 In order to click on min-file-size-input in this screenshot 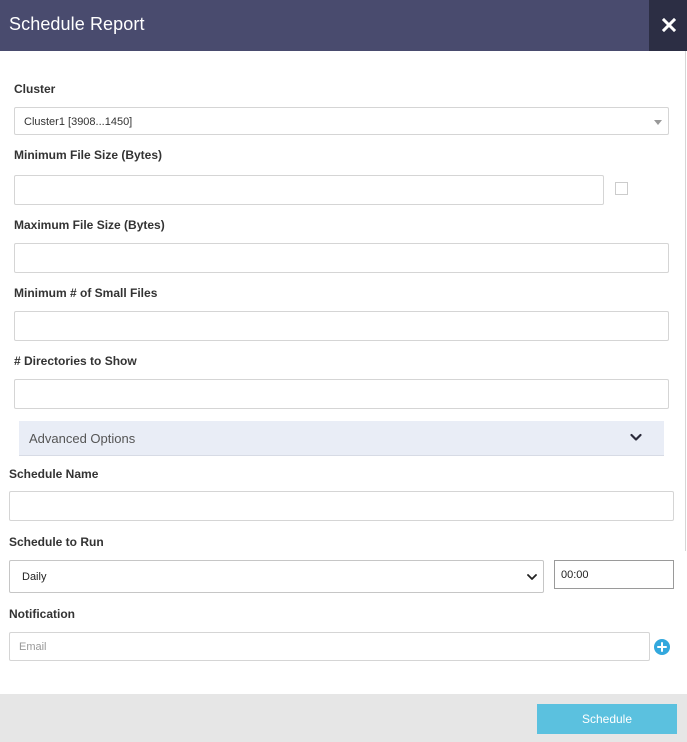, I will do `click(309, 190)`.